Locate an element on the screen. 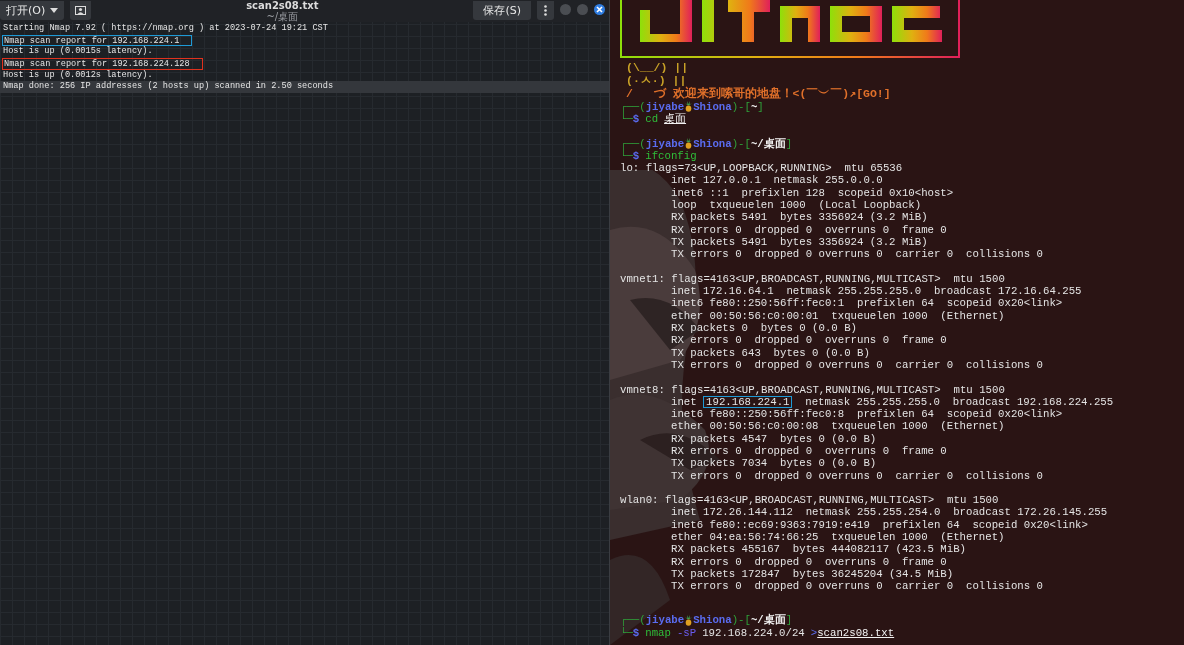  output-line: loop txqueuelen 1000 (Local Loopback) is located at coordinates (796, 205).